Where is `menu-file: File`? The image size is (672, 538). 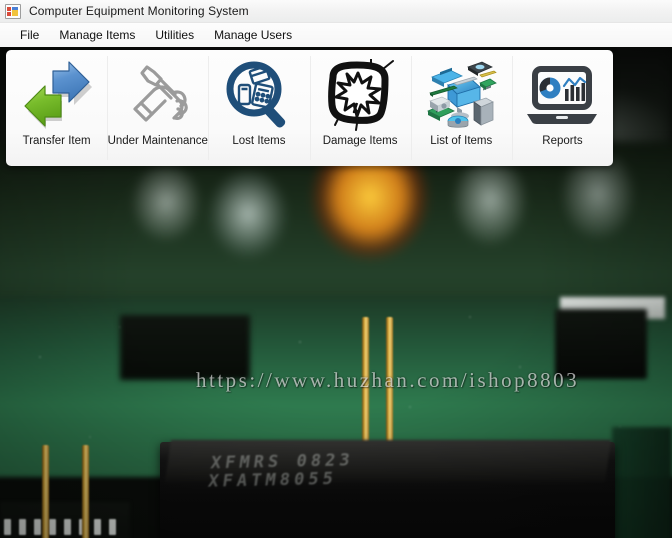 menu-file: File is located at coordinates (29, 35).